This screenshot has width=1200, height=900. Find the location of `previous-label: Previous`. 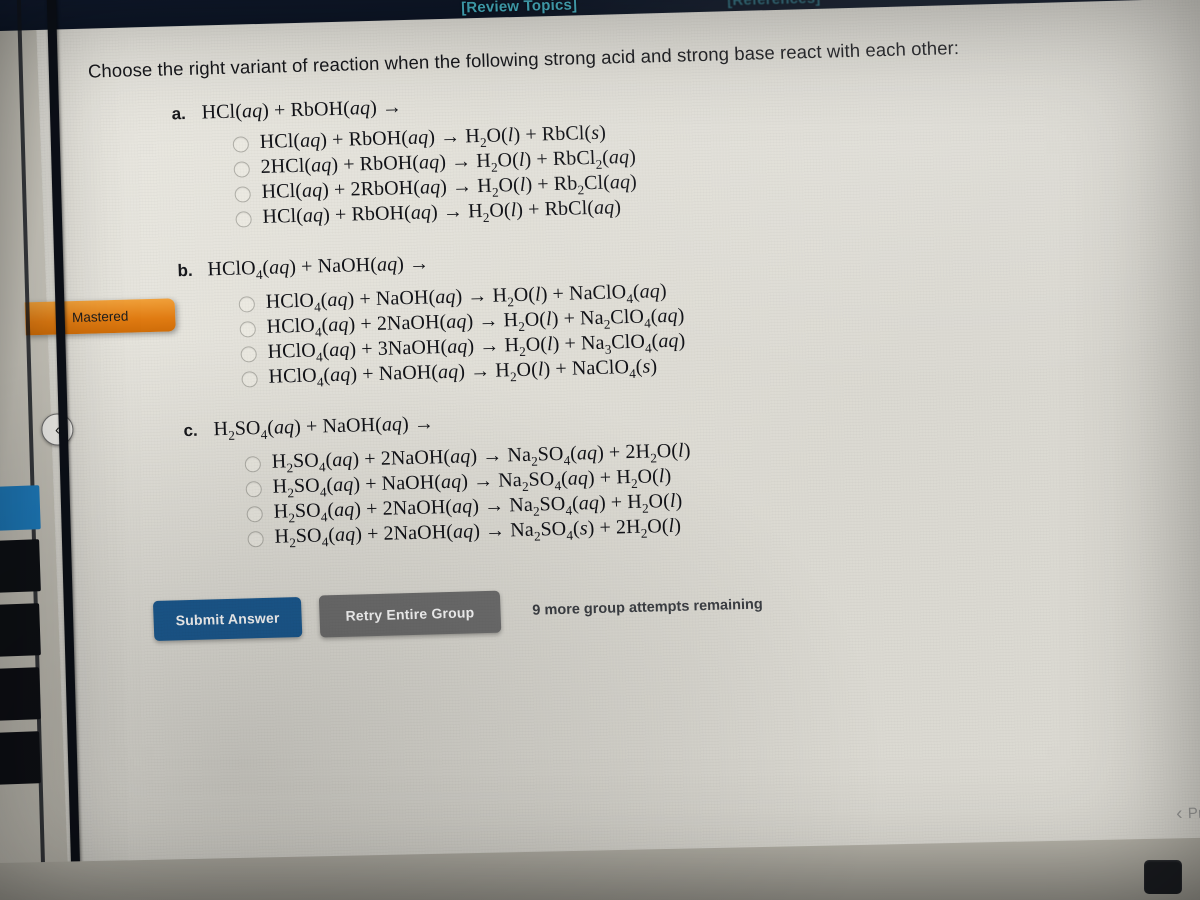

previous-label: Previous is located at coordinates (1193, 813).